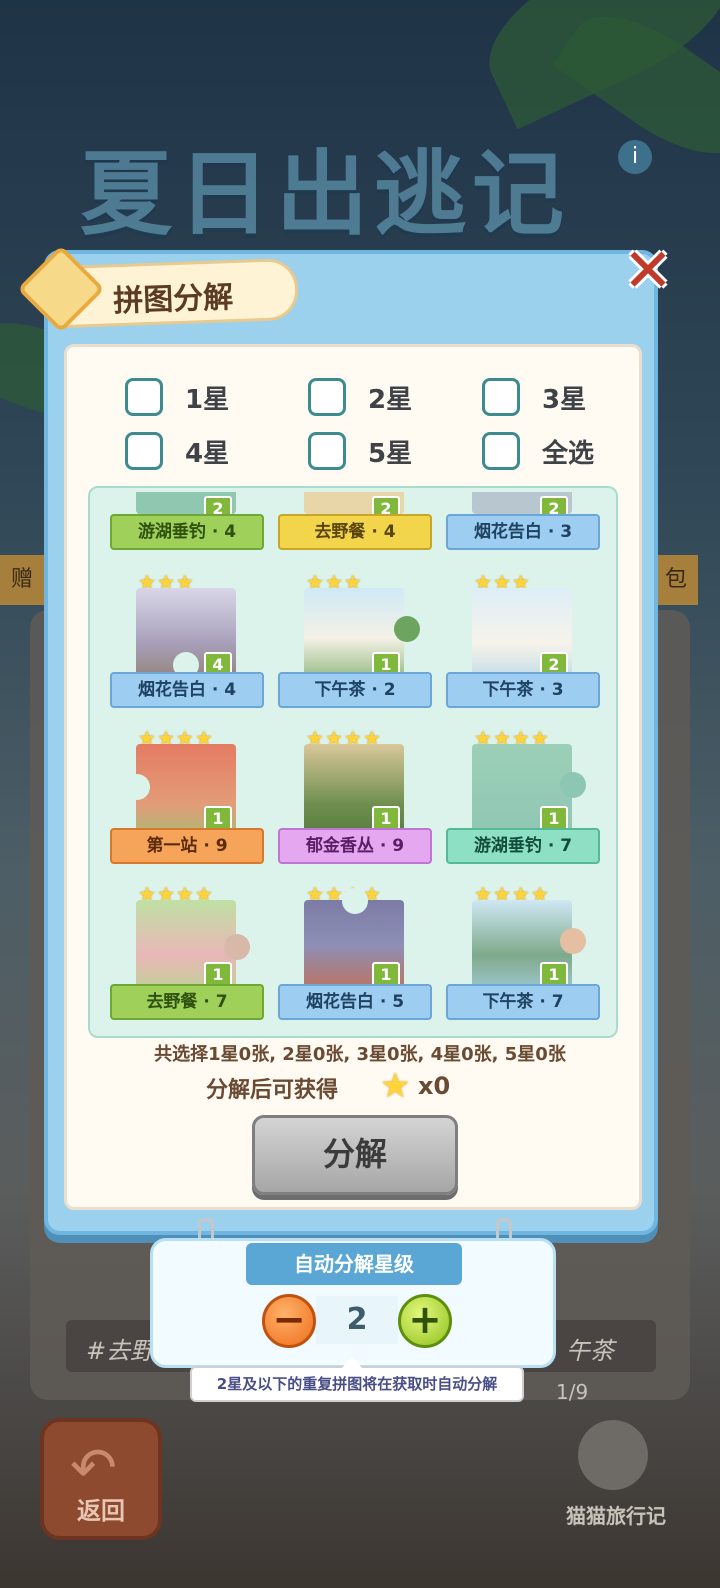 Image resolution: width=720 pixels, height=1588 pixels. What do you see at coordinates (590, 1351) in the screenshot?
I see `strip-right-label: 午茶` at bounding box center [590, 1351].